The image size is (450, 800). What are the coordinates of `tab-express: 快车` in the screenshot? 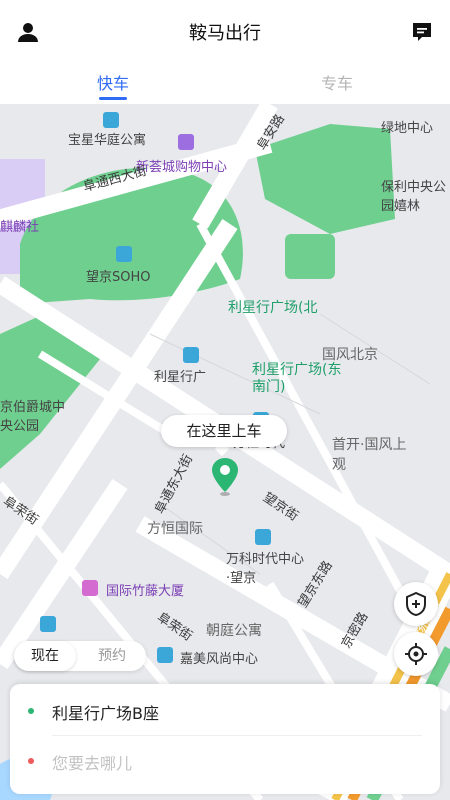 It's located at (113, 82).